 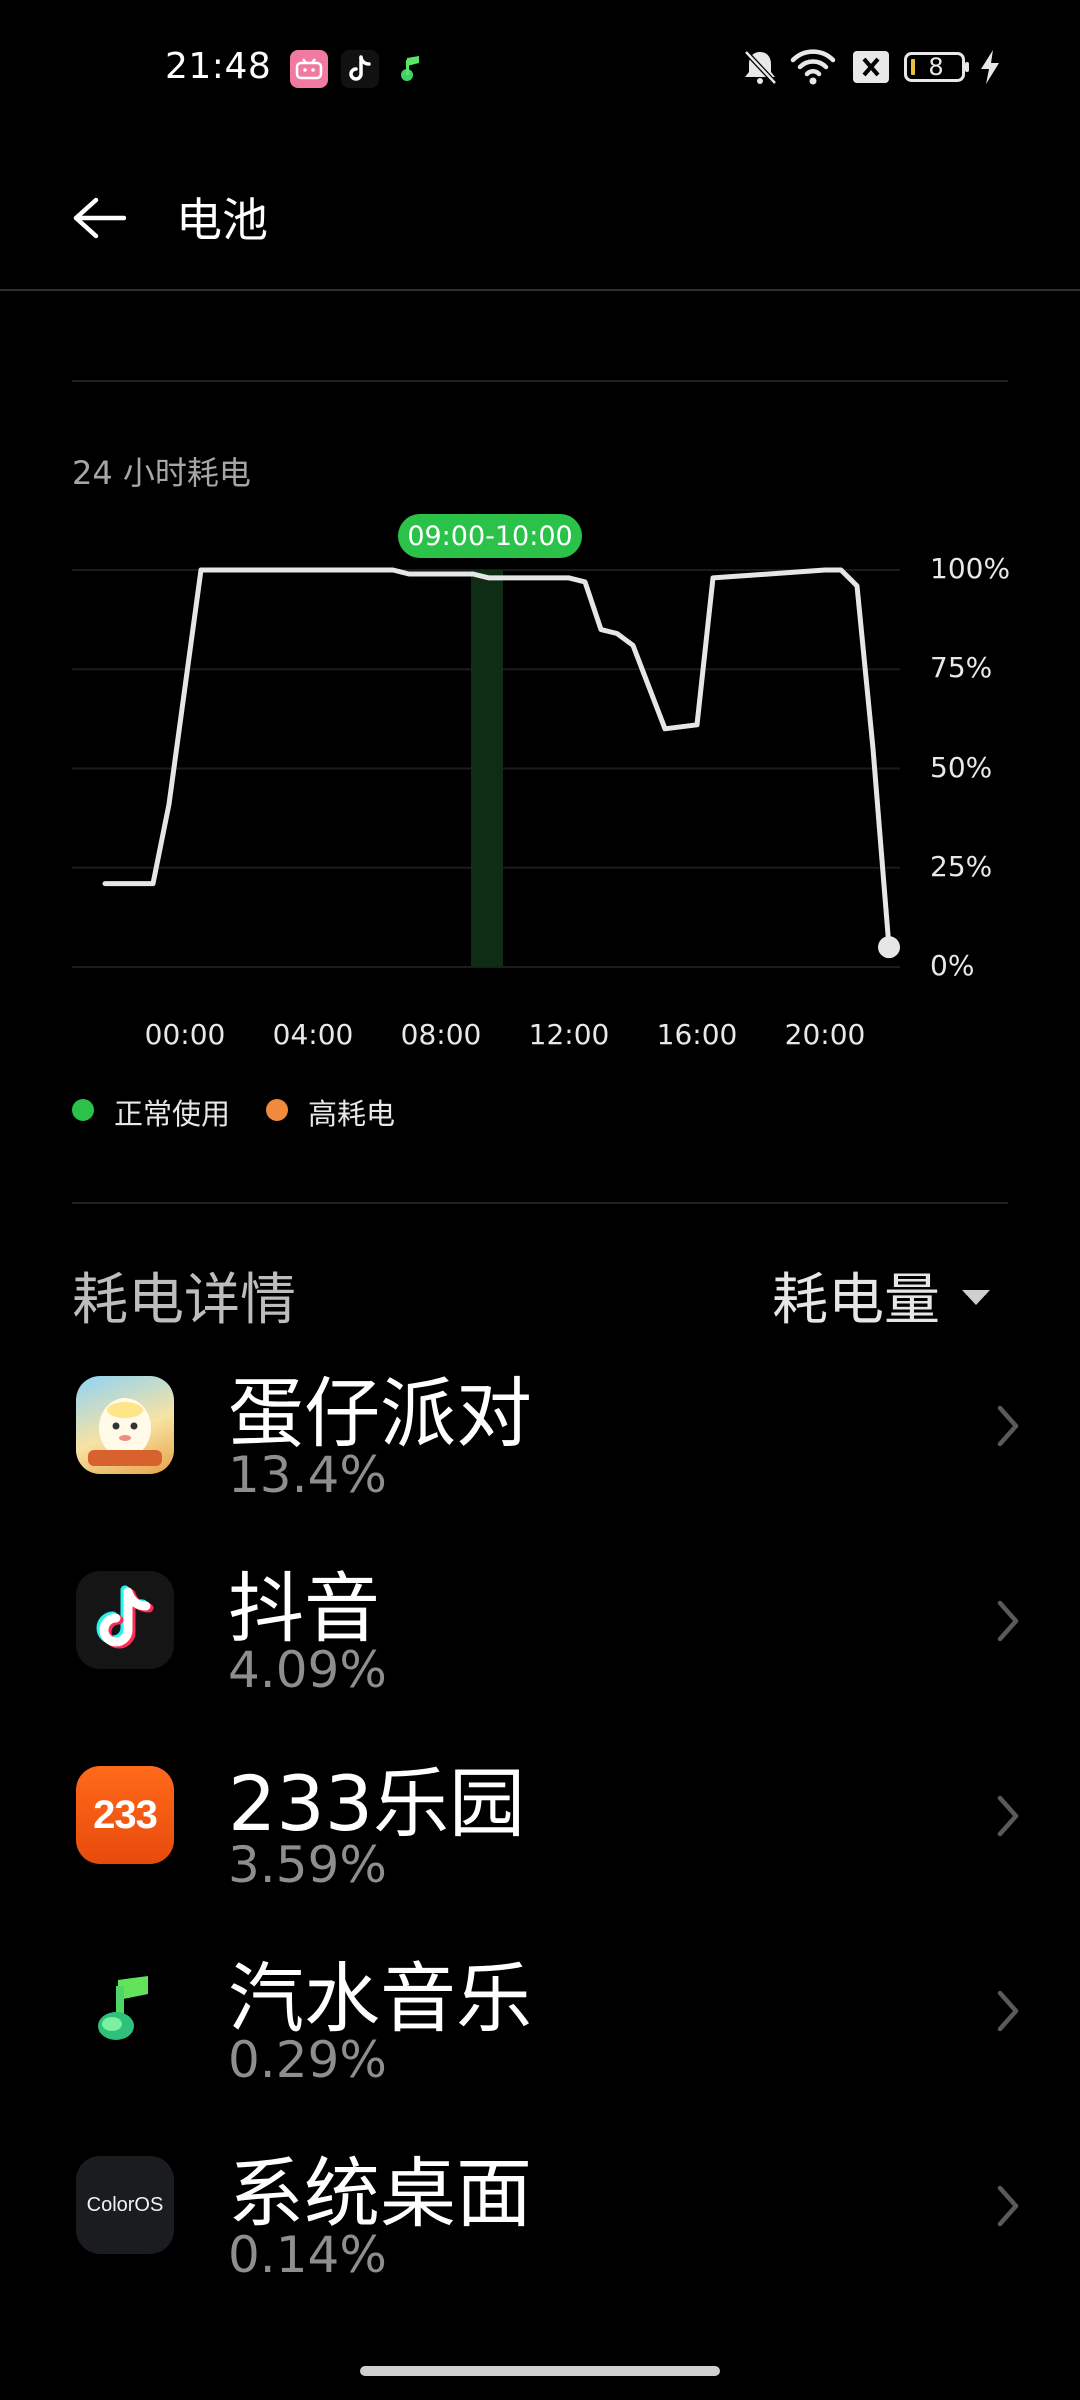 I want to click on details-title: 耗电详情, so click(x=184, y=1300).